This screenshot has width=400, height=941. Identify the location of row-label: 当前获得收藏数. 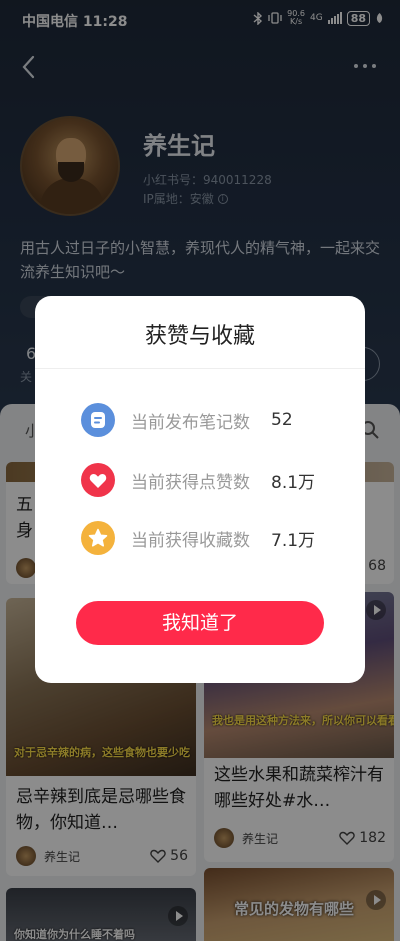
(190, 540).